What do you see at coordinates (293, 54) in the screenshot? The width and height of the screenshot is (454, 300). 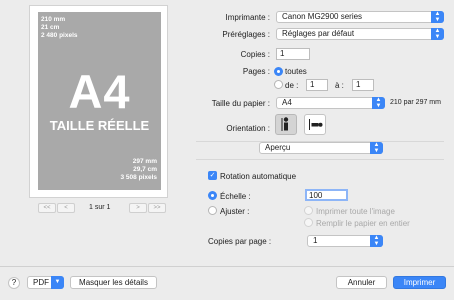 I see `copies-input: 1` at bounding box center [293, 54].